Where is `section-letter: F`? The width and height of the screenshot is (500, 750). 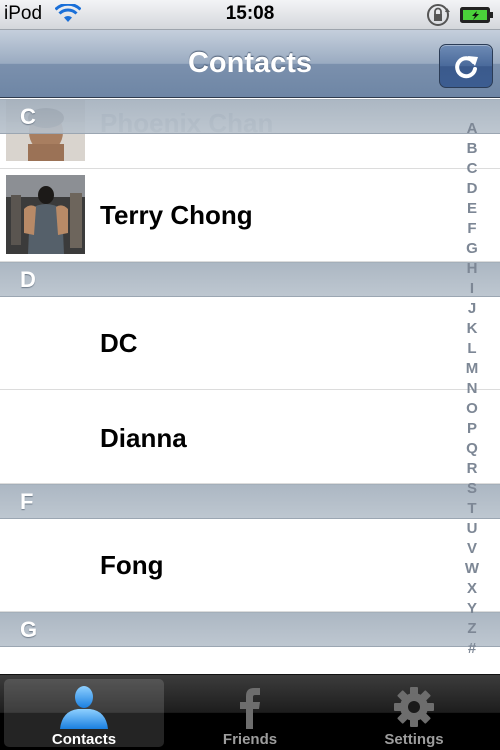
section-letter: F is located at coordinates (27, 501).